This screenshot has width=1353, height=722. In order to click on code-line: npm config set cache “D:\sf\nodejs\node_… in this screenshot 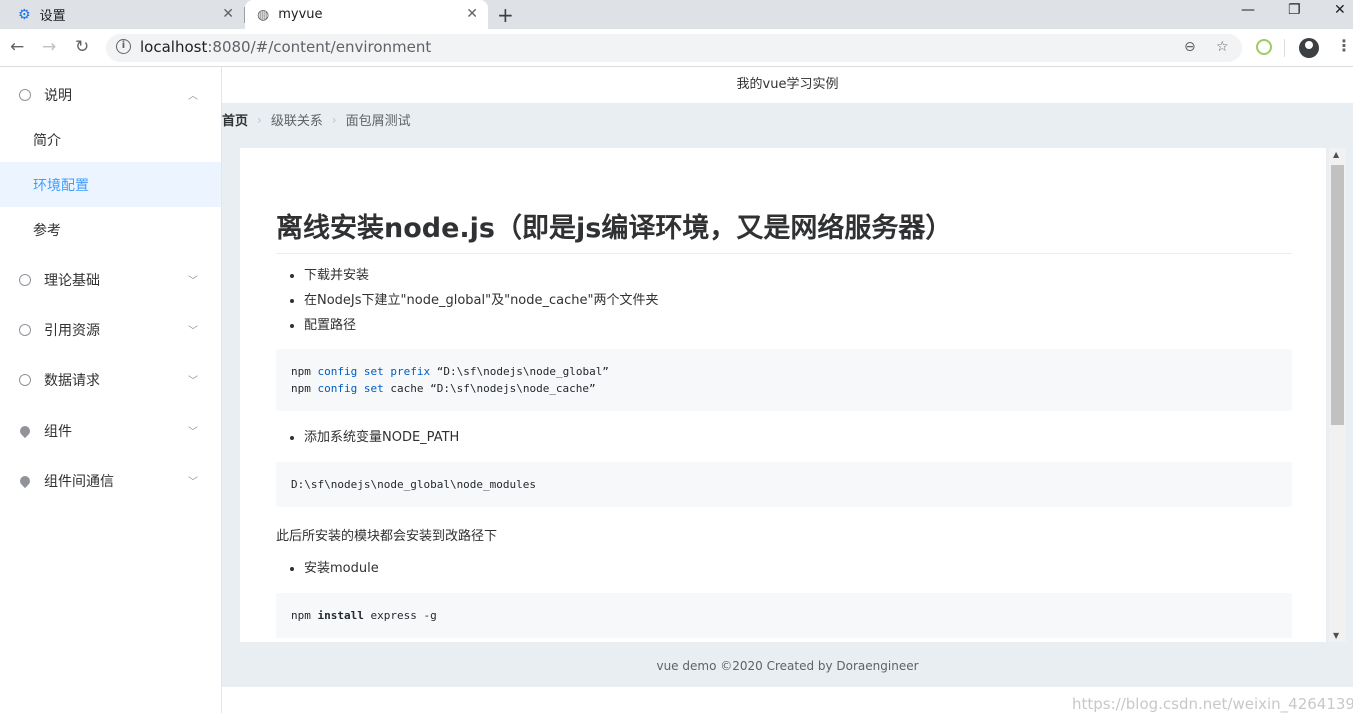, I will do `click(443, 388)`.